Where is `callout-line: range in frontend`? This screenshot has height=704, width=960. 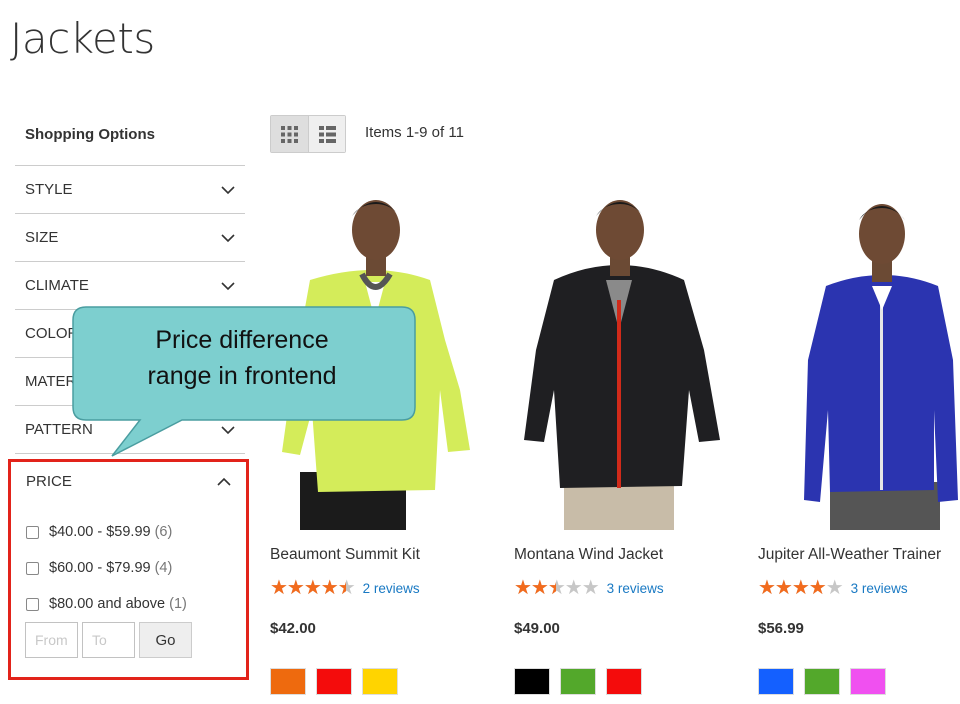
callout-line: range in frontend is located at coordinates (242, 376).